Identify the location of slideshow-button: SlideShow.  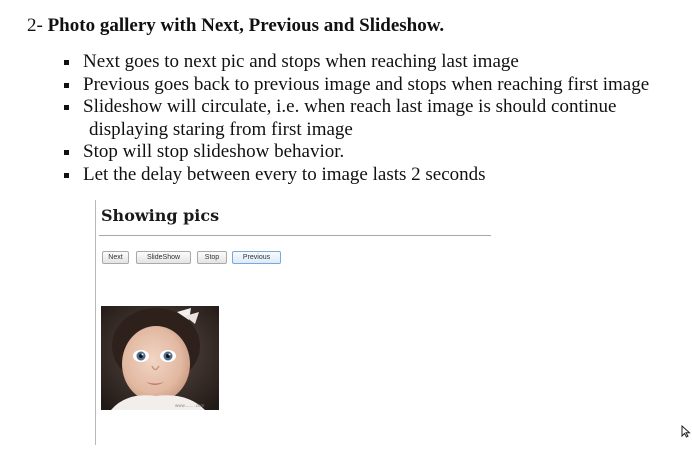
(163, 257).